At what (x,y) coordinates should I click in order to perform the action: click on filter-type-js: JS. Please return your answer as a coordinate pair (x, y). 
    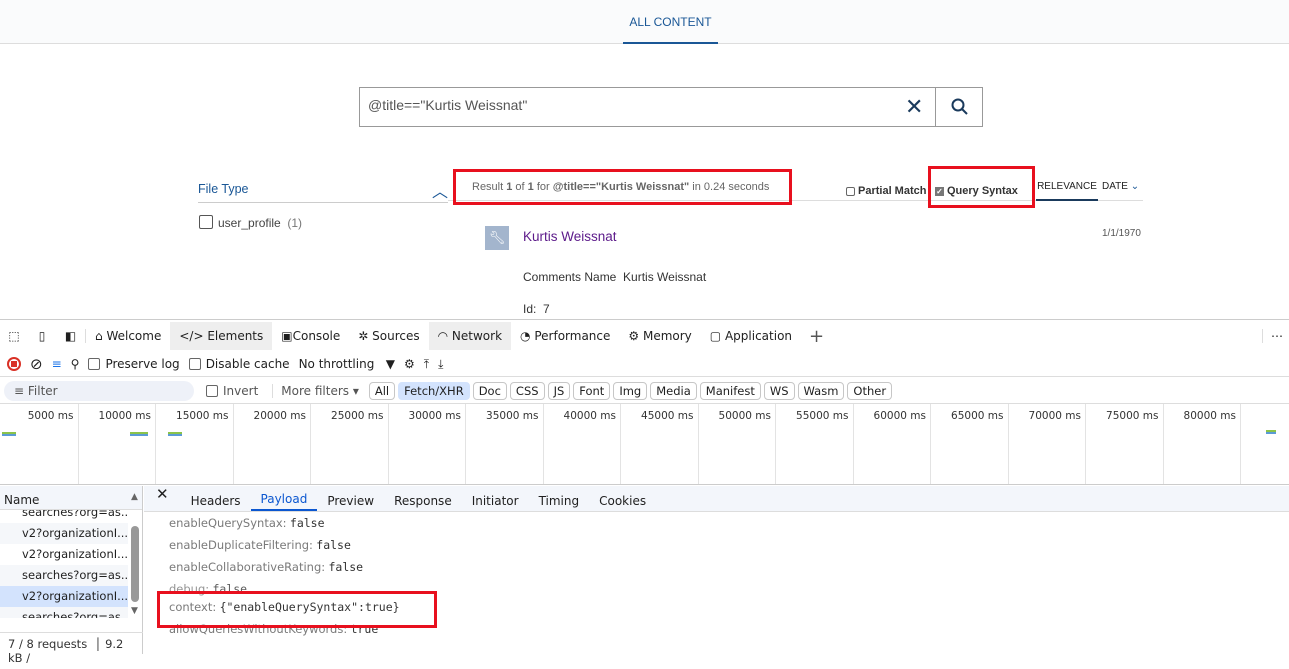
    Looking at the image, I should click on (559, 390).